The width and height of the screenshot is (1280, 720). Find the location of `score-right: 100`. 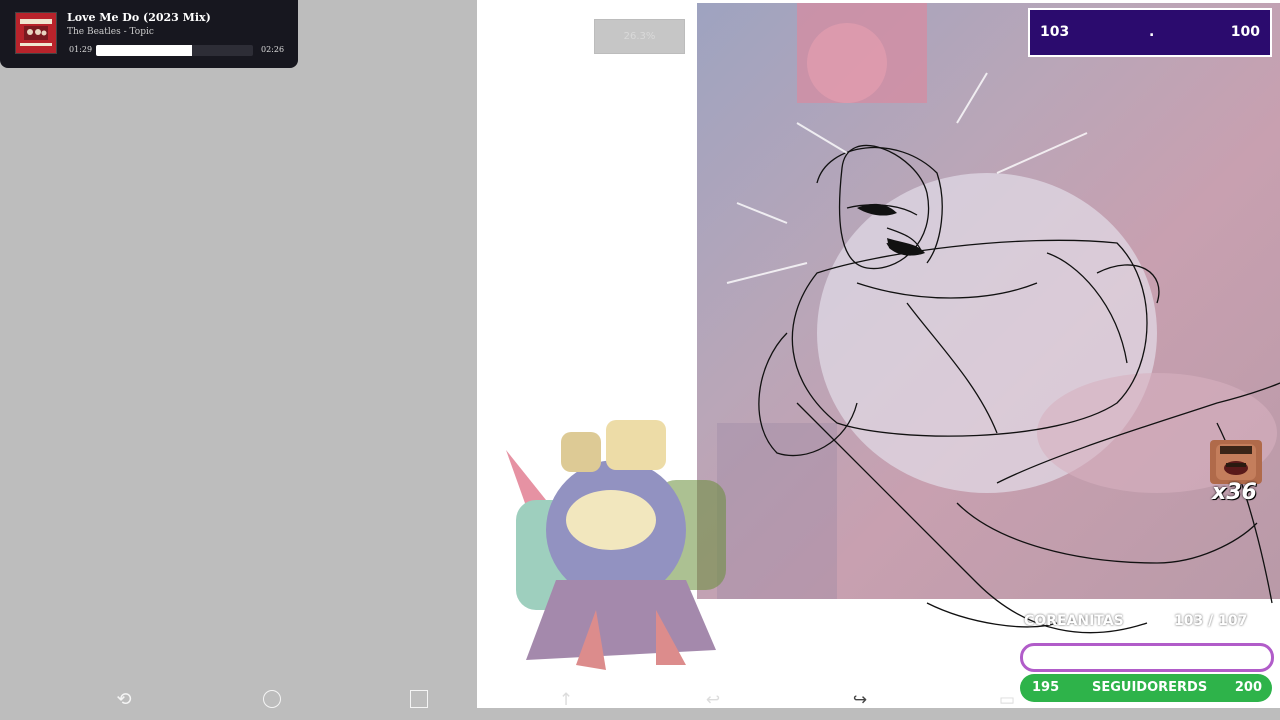

score-right: 100 is located at coordinates (1245, 32).